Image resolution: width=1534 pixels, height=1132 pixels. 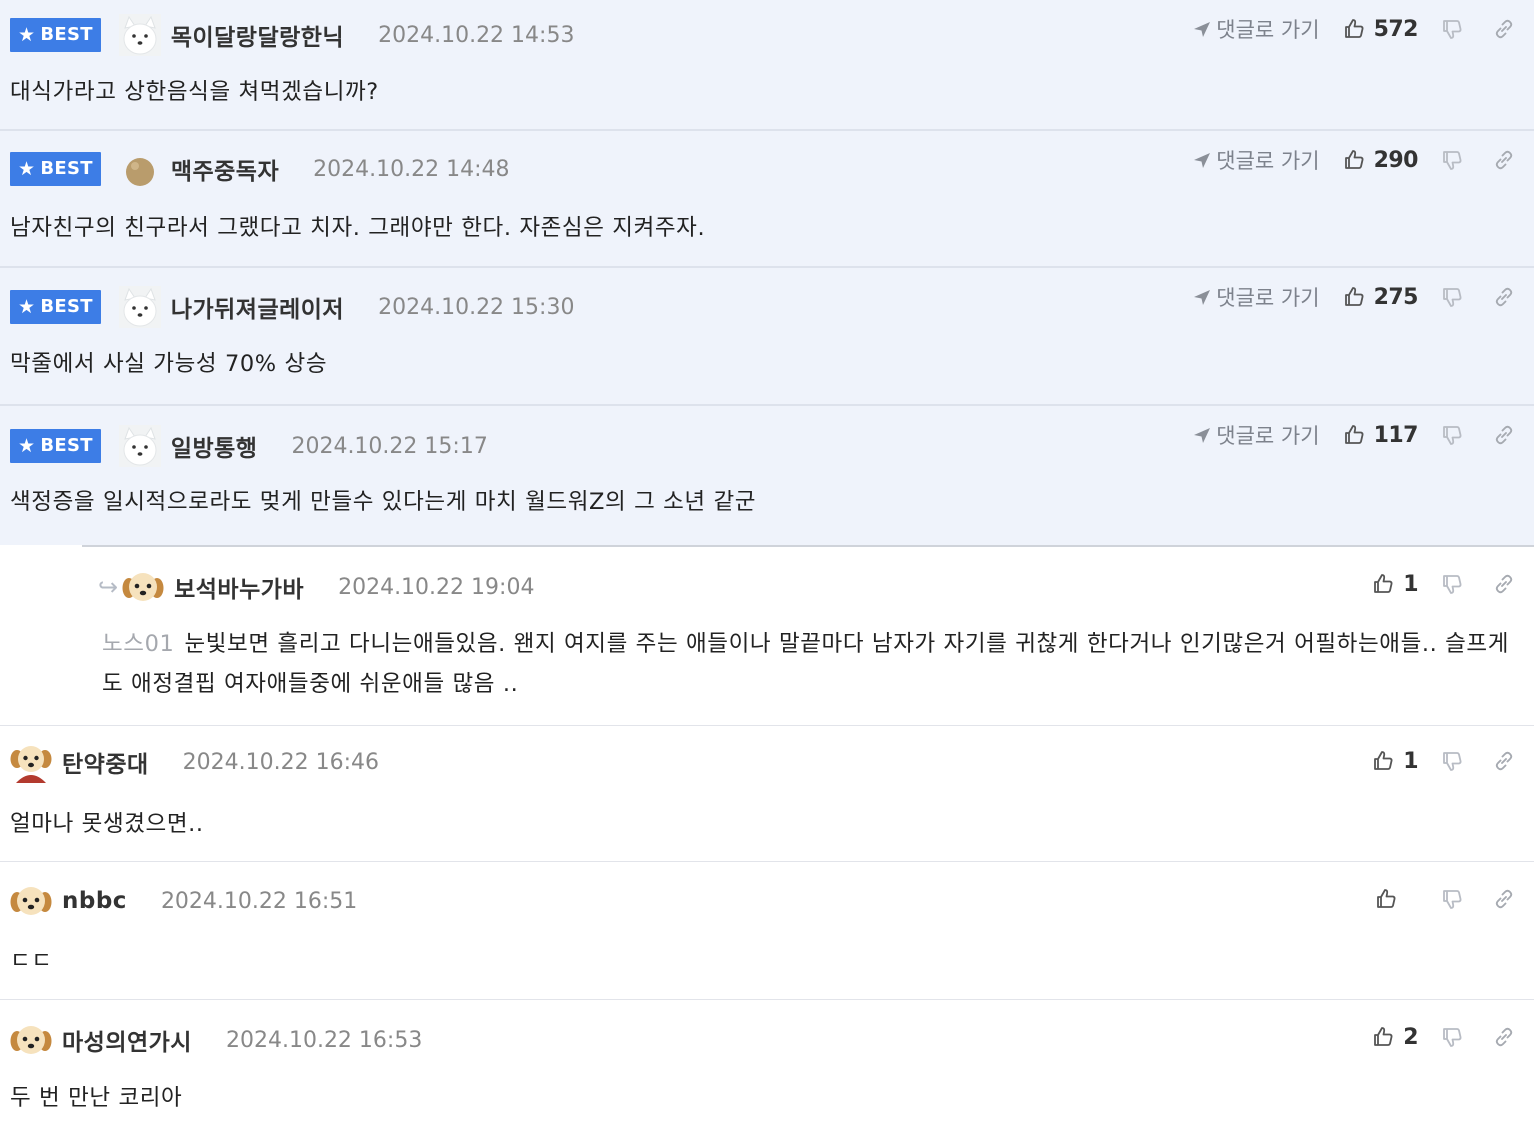 I want to click on comment-date: 2024.10.22 16:51, so click(x=259, y=901).